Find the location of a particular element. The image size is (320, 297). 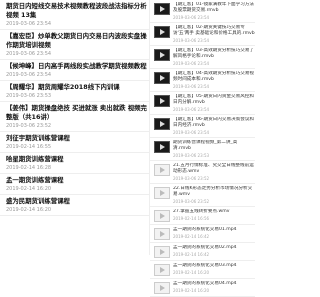

course-list-item: 孟一期货训练营课程 2019-02-14 16:20 is located at coordinates (74, 184).